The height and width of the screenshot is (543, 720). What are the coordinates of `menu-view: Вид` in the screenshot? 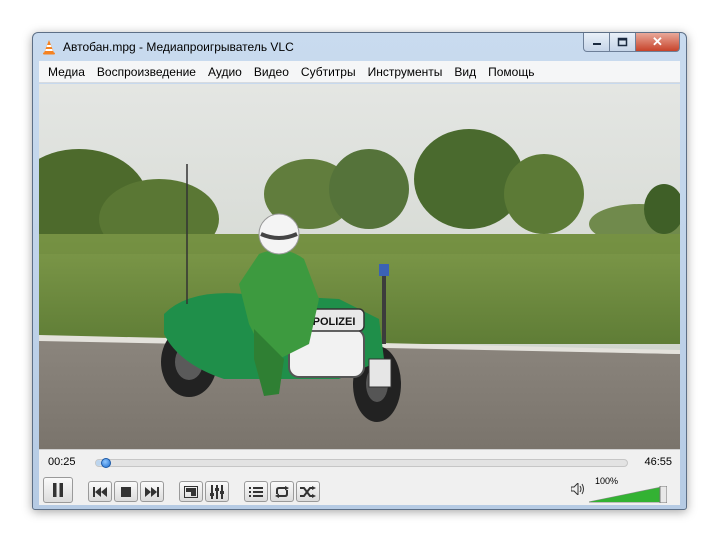 It's located at (465, 72).